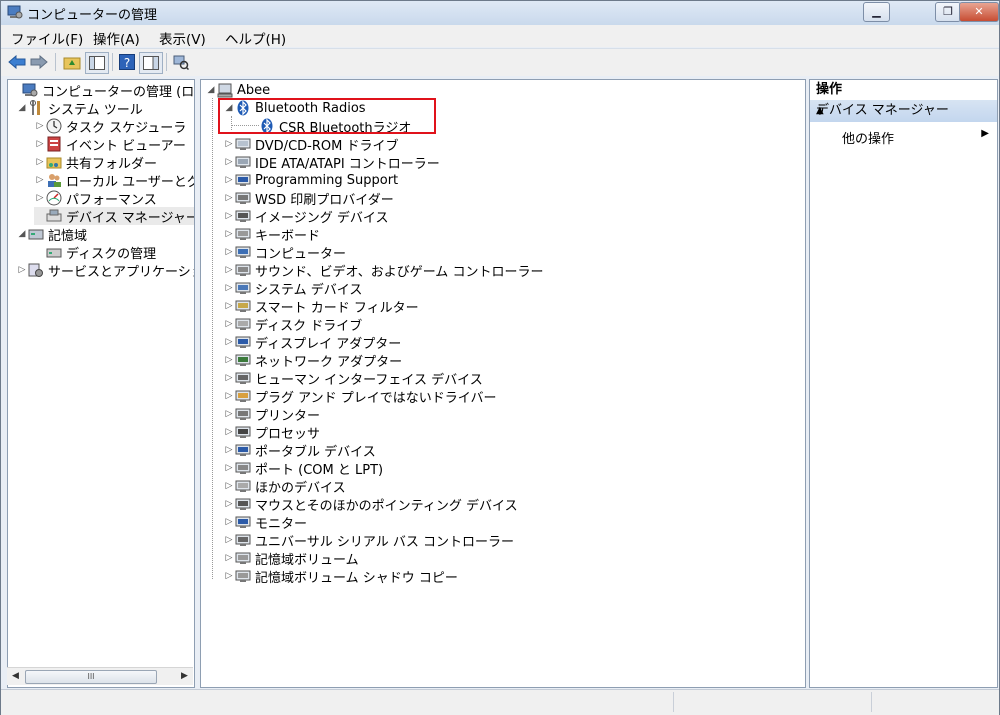 The width and height of the screenshot is (1000, 715). Describe the element at coordinates (79, 108) in the screenshot. I see `tree-item-system-tools: ◢ システム ツール` at that location.